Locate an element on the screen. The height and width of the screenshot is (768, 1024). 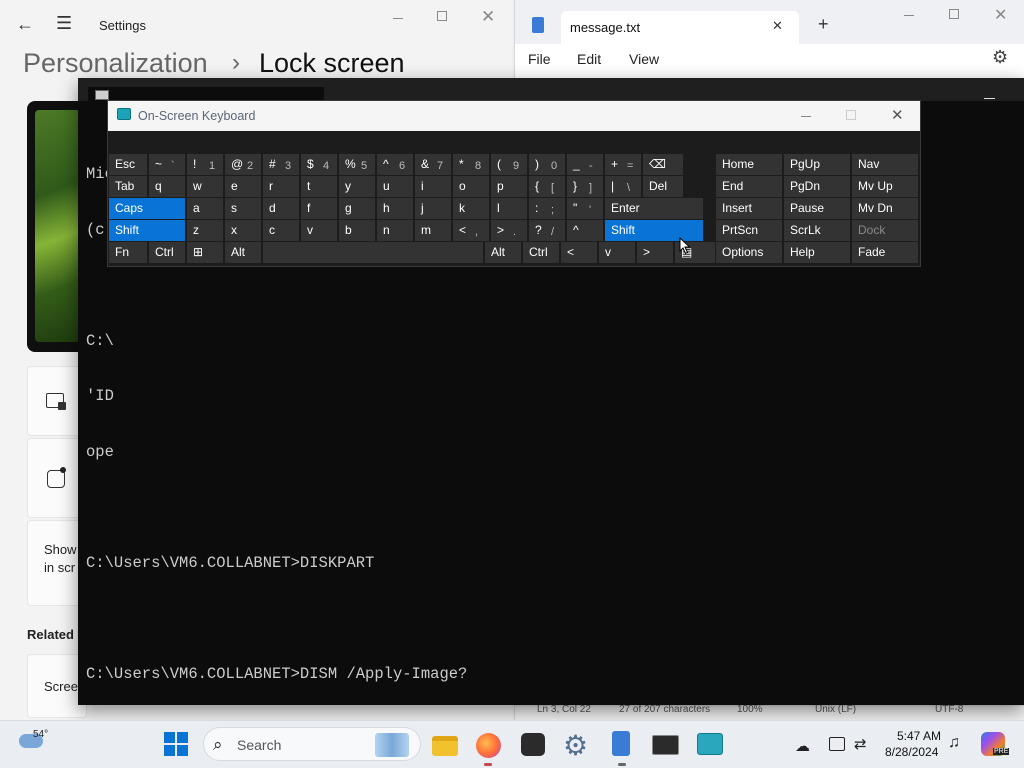
osk-nav-key: Pause is located at coordinates (817, 208).